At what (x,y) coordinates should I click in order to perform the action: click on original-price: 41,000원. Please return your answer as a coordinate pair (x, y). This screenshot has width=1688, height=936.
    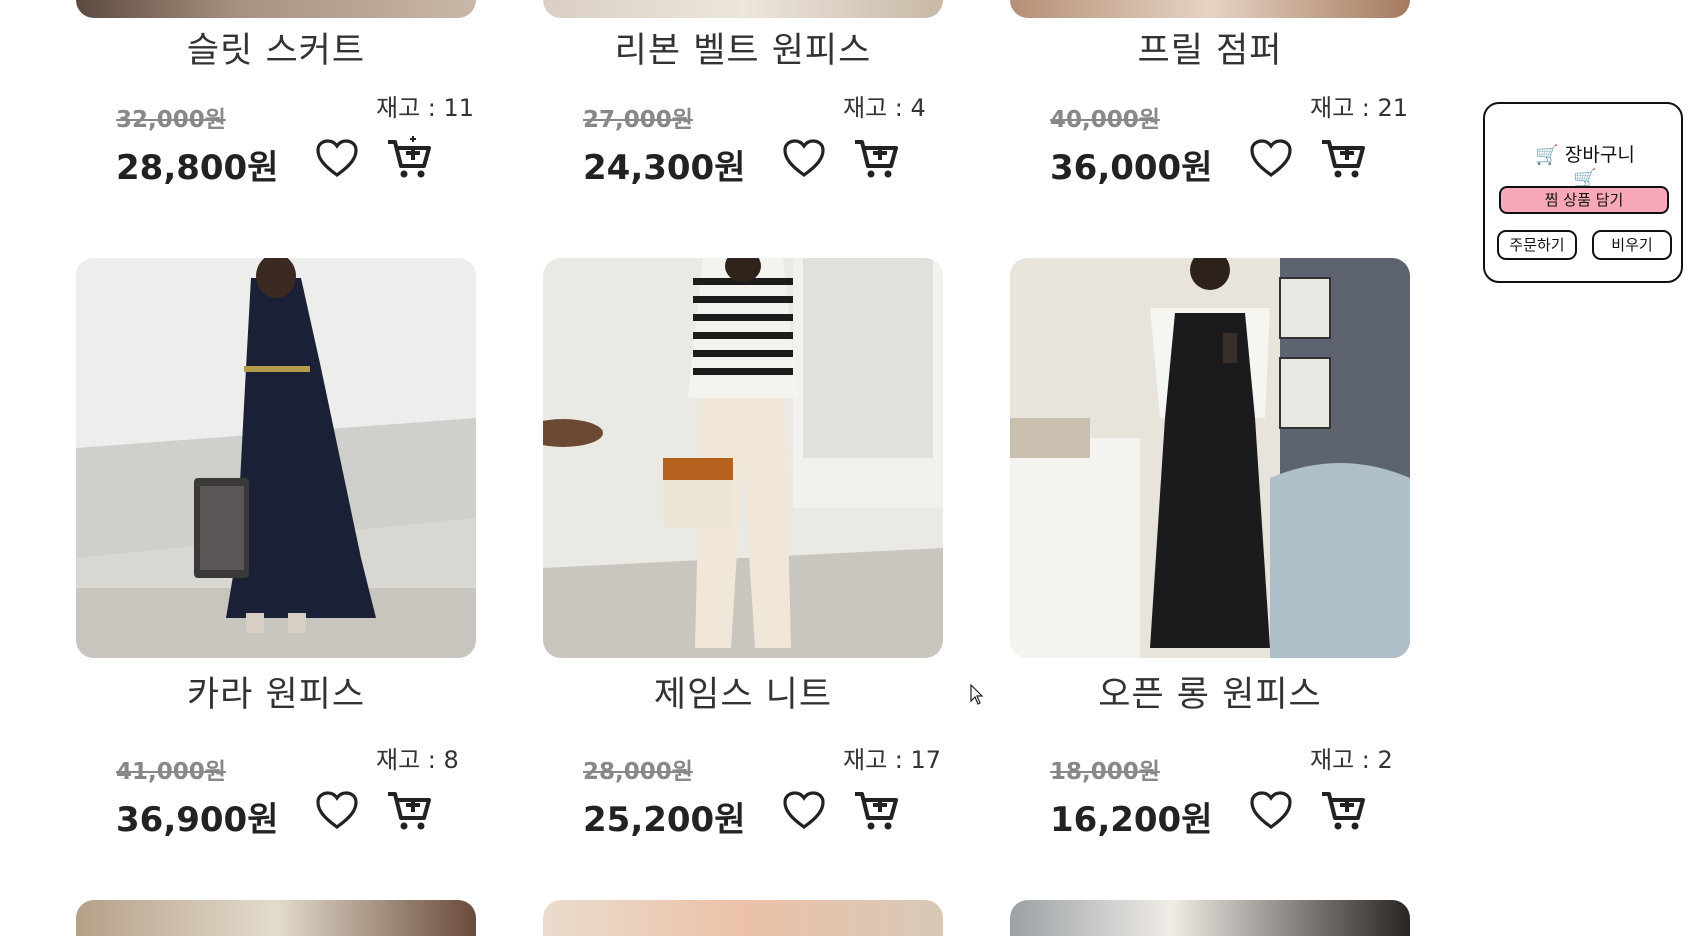
    Looking at the image, I should click on (171, 772).